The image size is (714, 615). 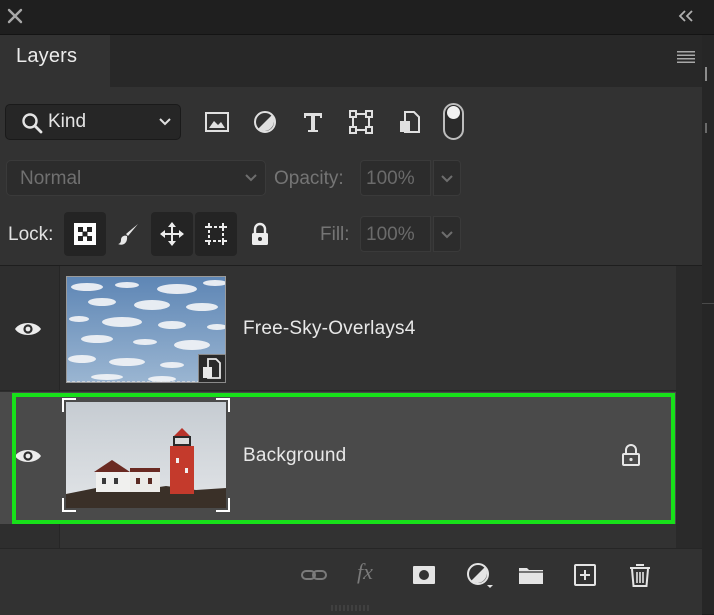 I want to click on blend-mode-value: Normal, so click(x=51, y=178).